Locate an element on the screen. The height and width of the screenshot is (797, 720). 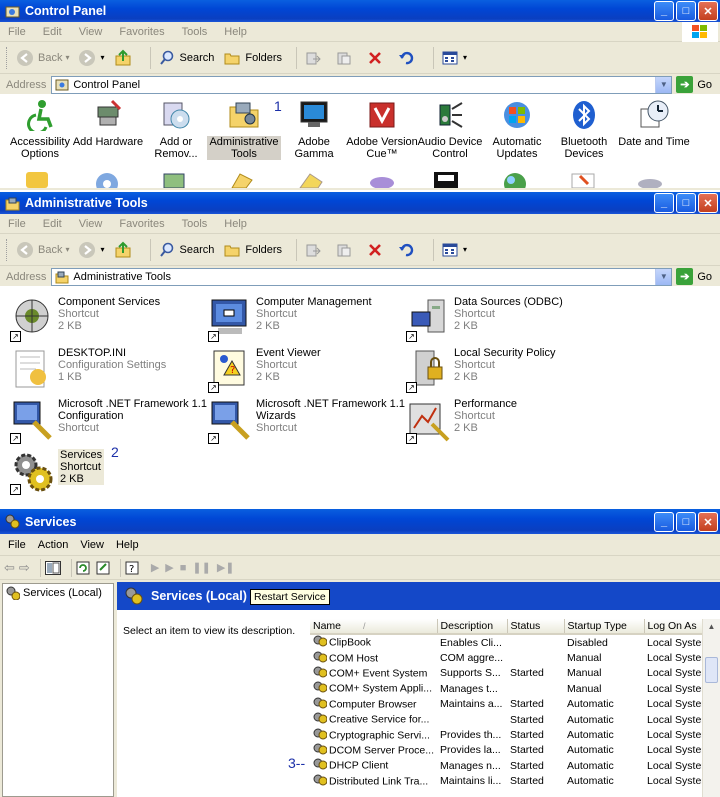
cp-item-adobe-gamma: Adobe Gamma is located at coordinates (314, 129).